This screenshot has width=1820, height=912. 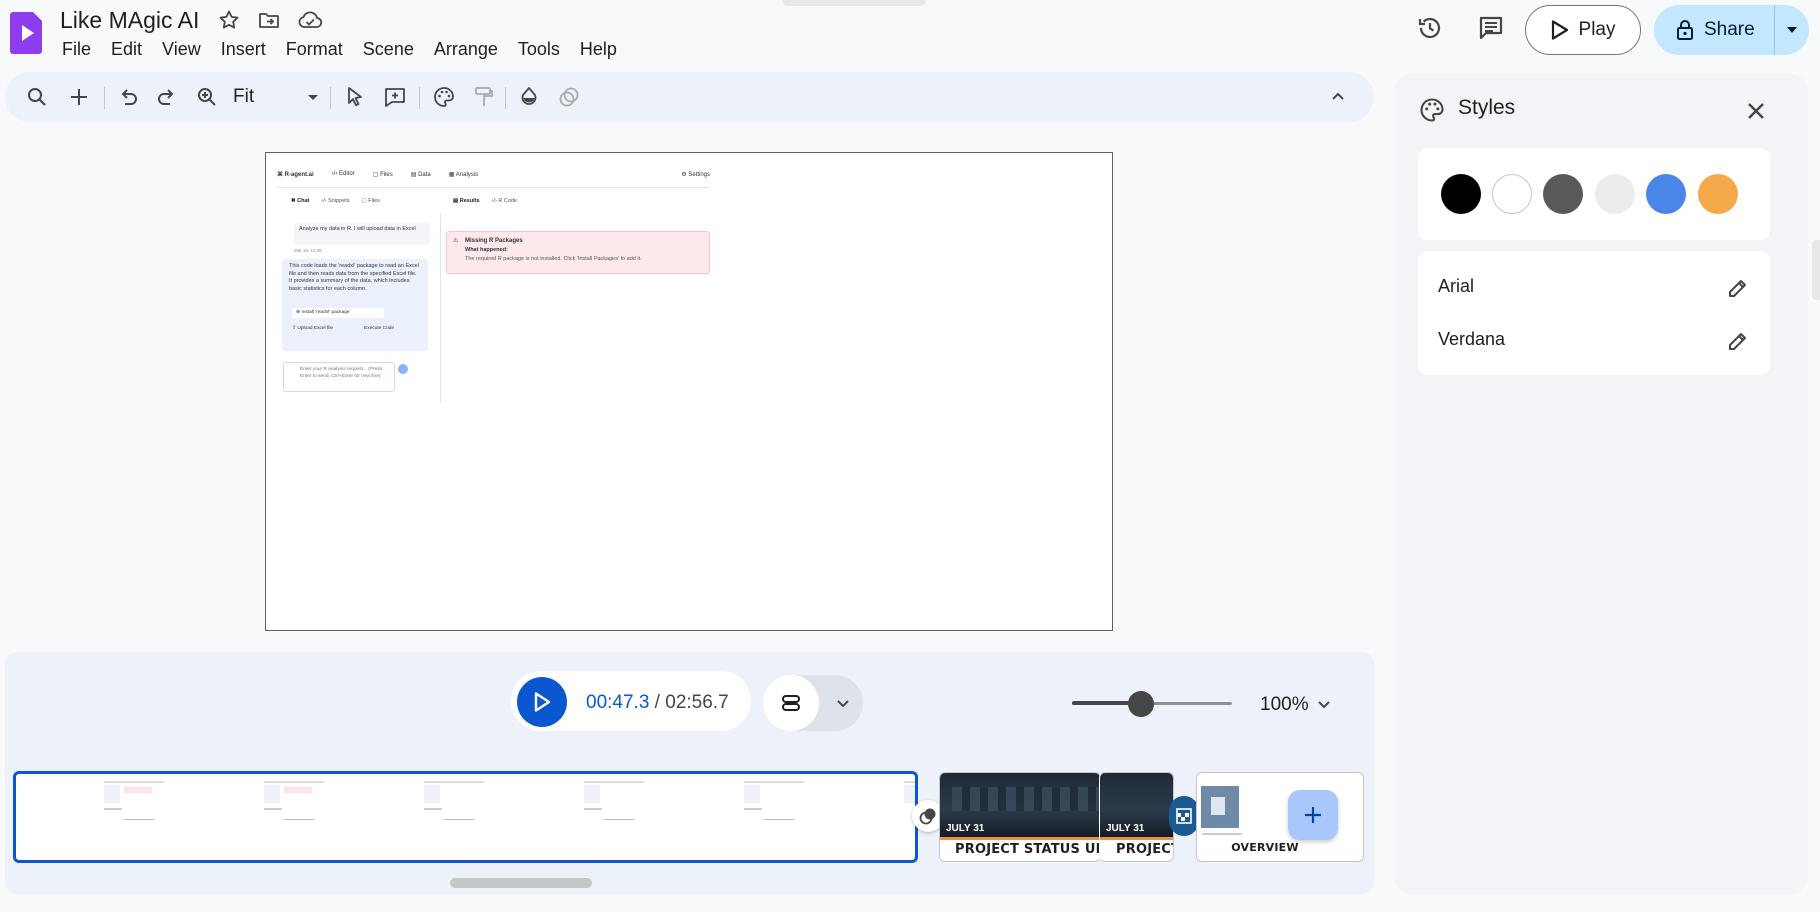 What do you see at coordinates (529, 97) in the screenshot?
I see `fill-color-icon` at bounding box center [529, 97].